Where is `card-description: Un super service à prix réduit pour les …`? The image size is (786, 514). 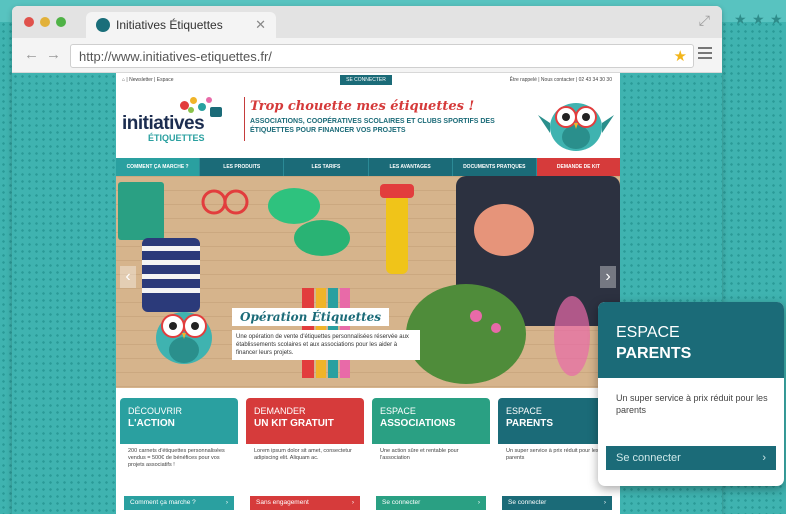
card-description: Un super service à prix réduit pour les … is located at coordinates (552, 454).